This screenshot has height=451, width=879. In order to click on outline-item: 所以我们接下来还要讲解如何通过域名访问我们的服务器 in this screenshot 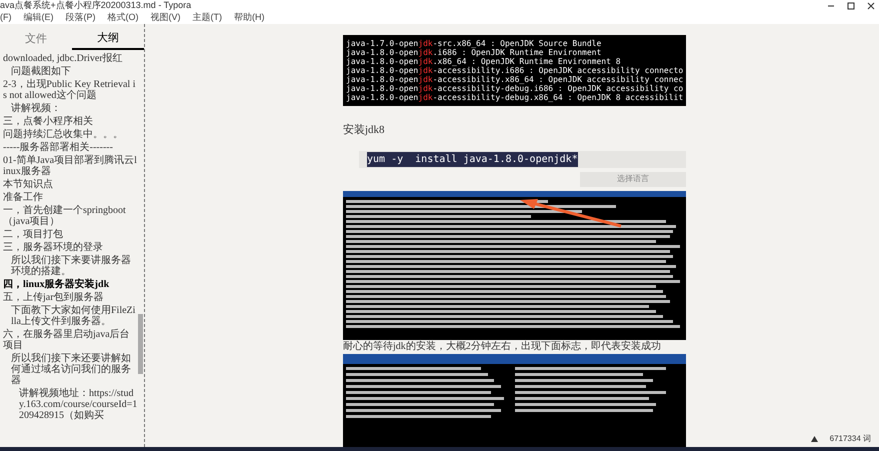, I will do `click(69, 369)`.